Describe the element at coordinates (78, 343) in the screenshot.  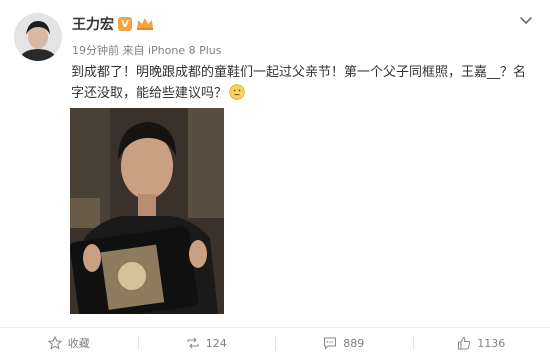
I see `favorite-label: 收藏` at that location.